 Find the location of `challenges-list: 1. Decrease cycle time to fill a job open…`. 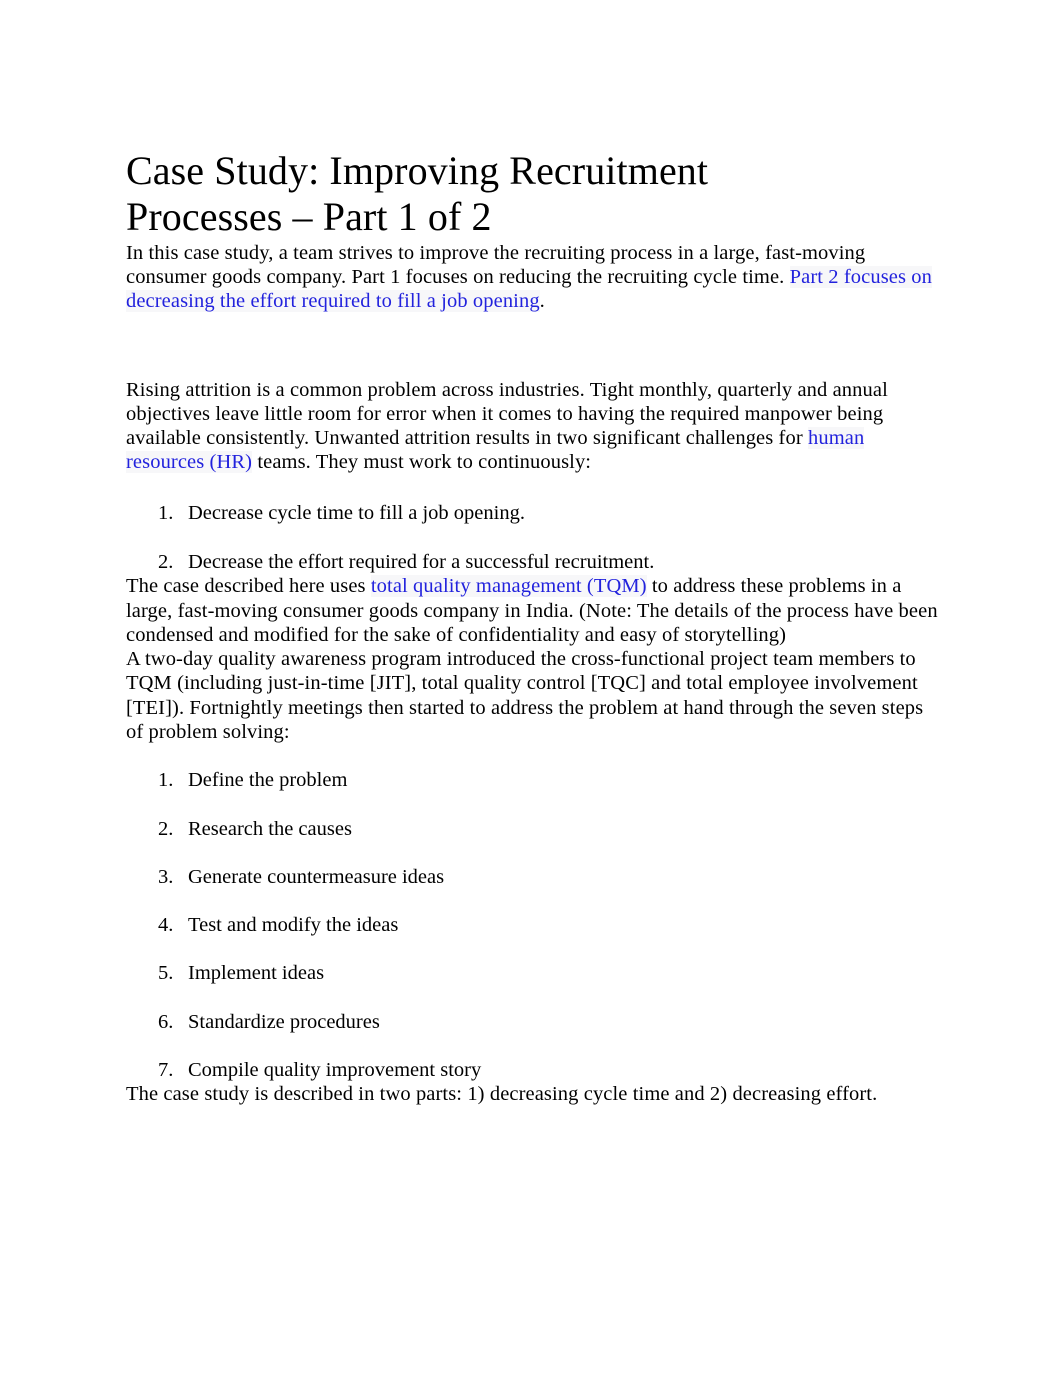

challenges-list: 1. Decrease cycle time to fill a job open… is located at coordinates (532, 538).